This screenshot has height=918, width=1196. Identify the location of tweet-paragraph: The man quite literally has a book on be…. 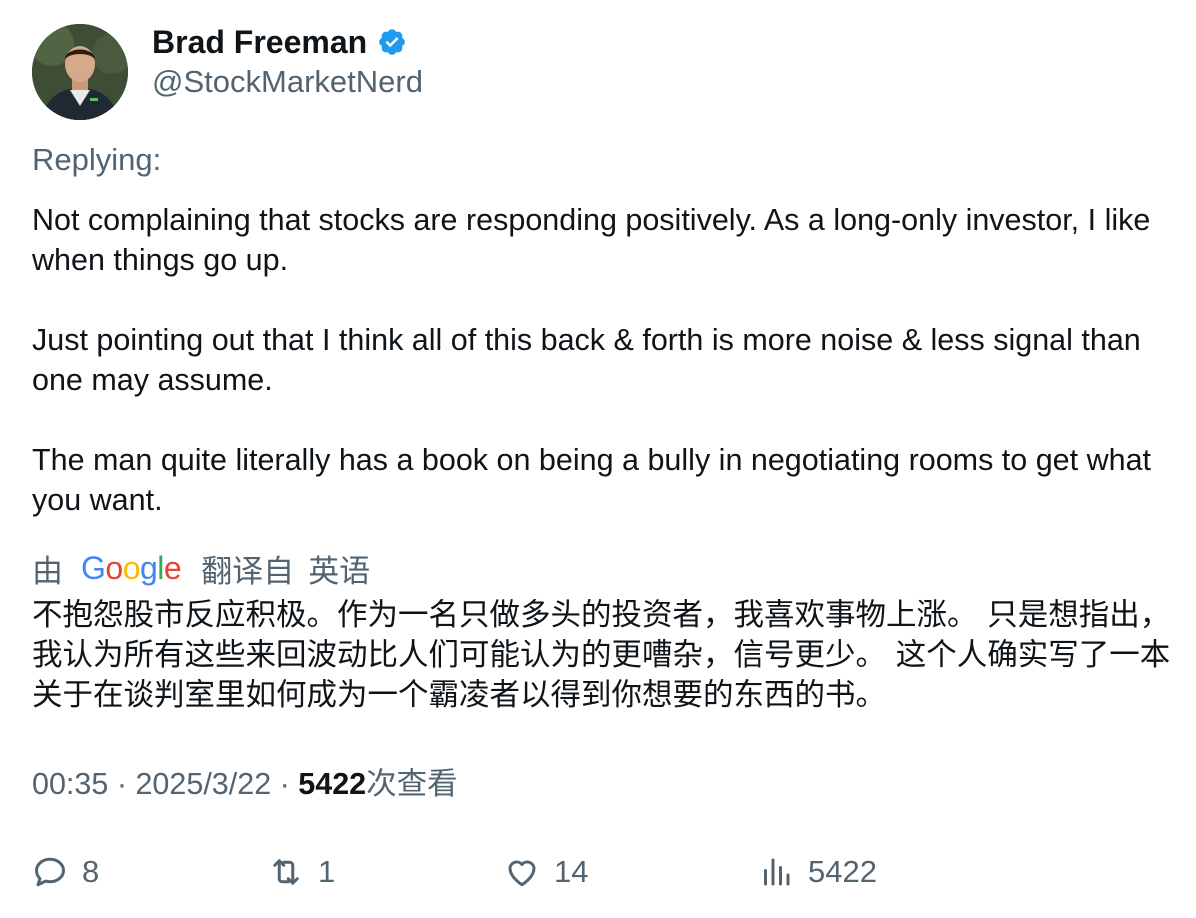
(592, 480).